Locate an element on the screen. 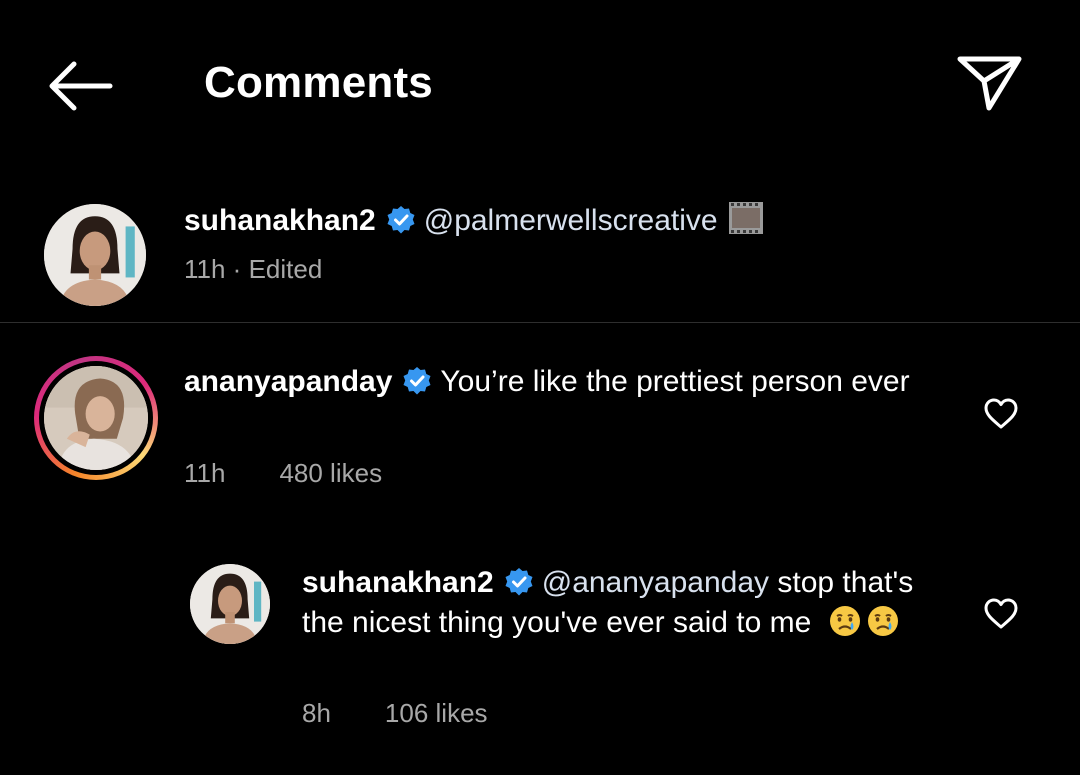 The image size is (1080, 775). film-frame-icon is located at coordinates (745, 218).